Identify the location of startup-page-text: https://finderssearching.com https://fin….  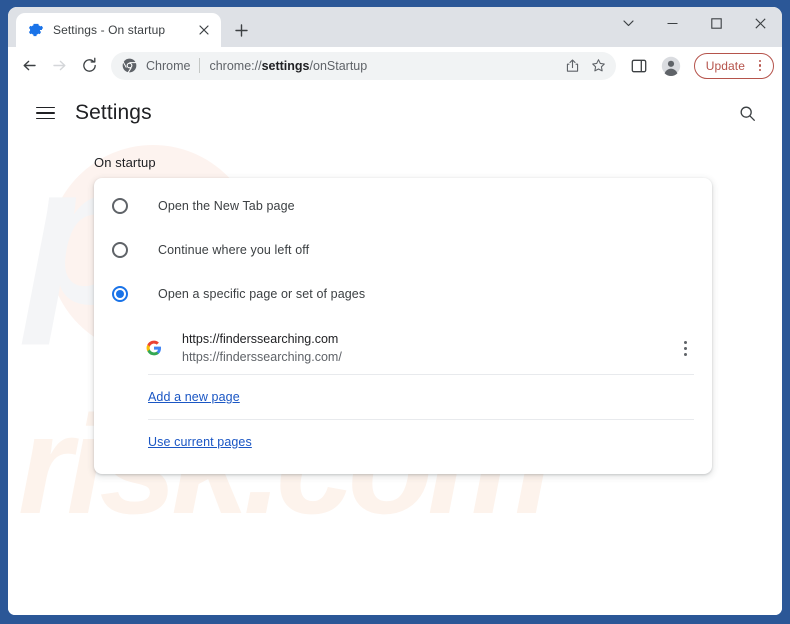
(427, 348).